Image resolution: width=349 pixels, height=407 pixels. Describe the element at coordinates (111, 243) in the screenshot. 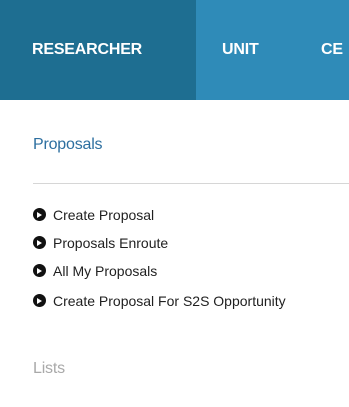

I see `menu-item-label: Proposals Enroute` at that location.